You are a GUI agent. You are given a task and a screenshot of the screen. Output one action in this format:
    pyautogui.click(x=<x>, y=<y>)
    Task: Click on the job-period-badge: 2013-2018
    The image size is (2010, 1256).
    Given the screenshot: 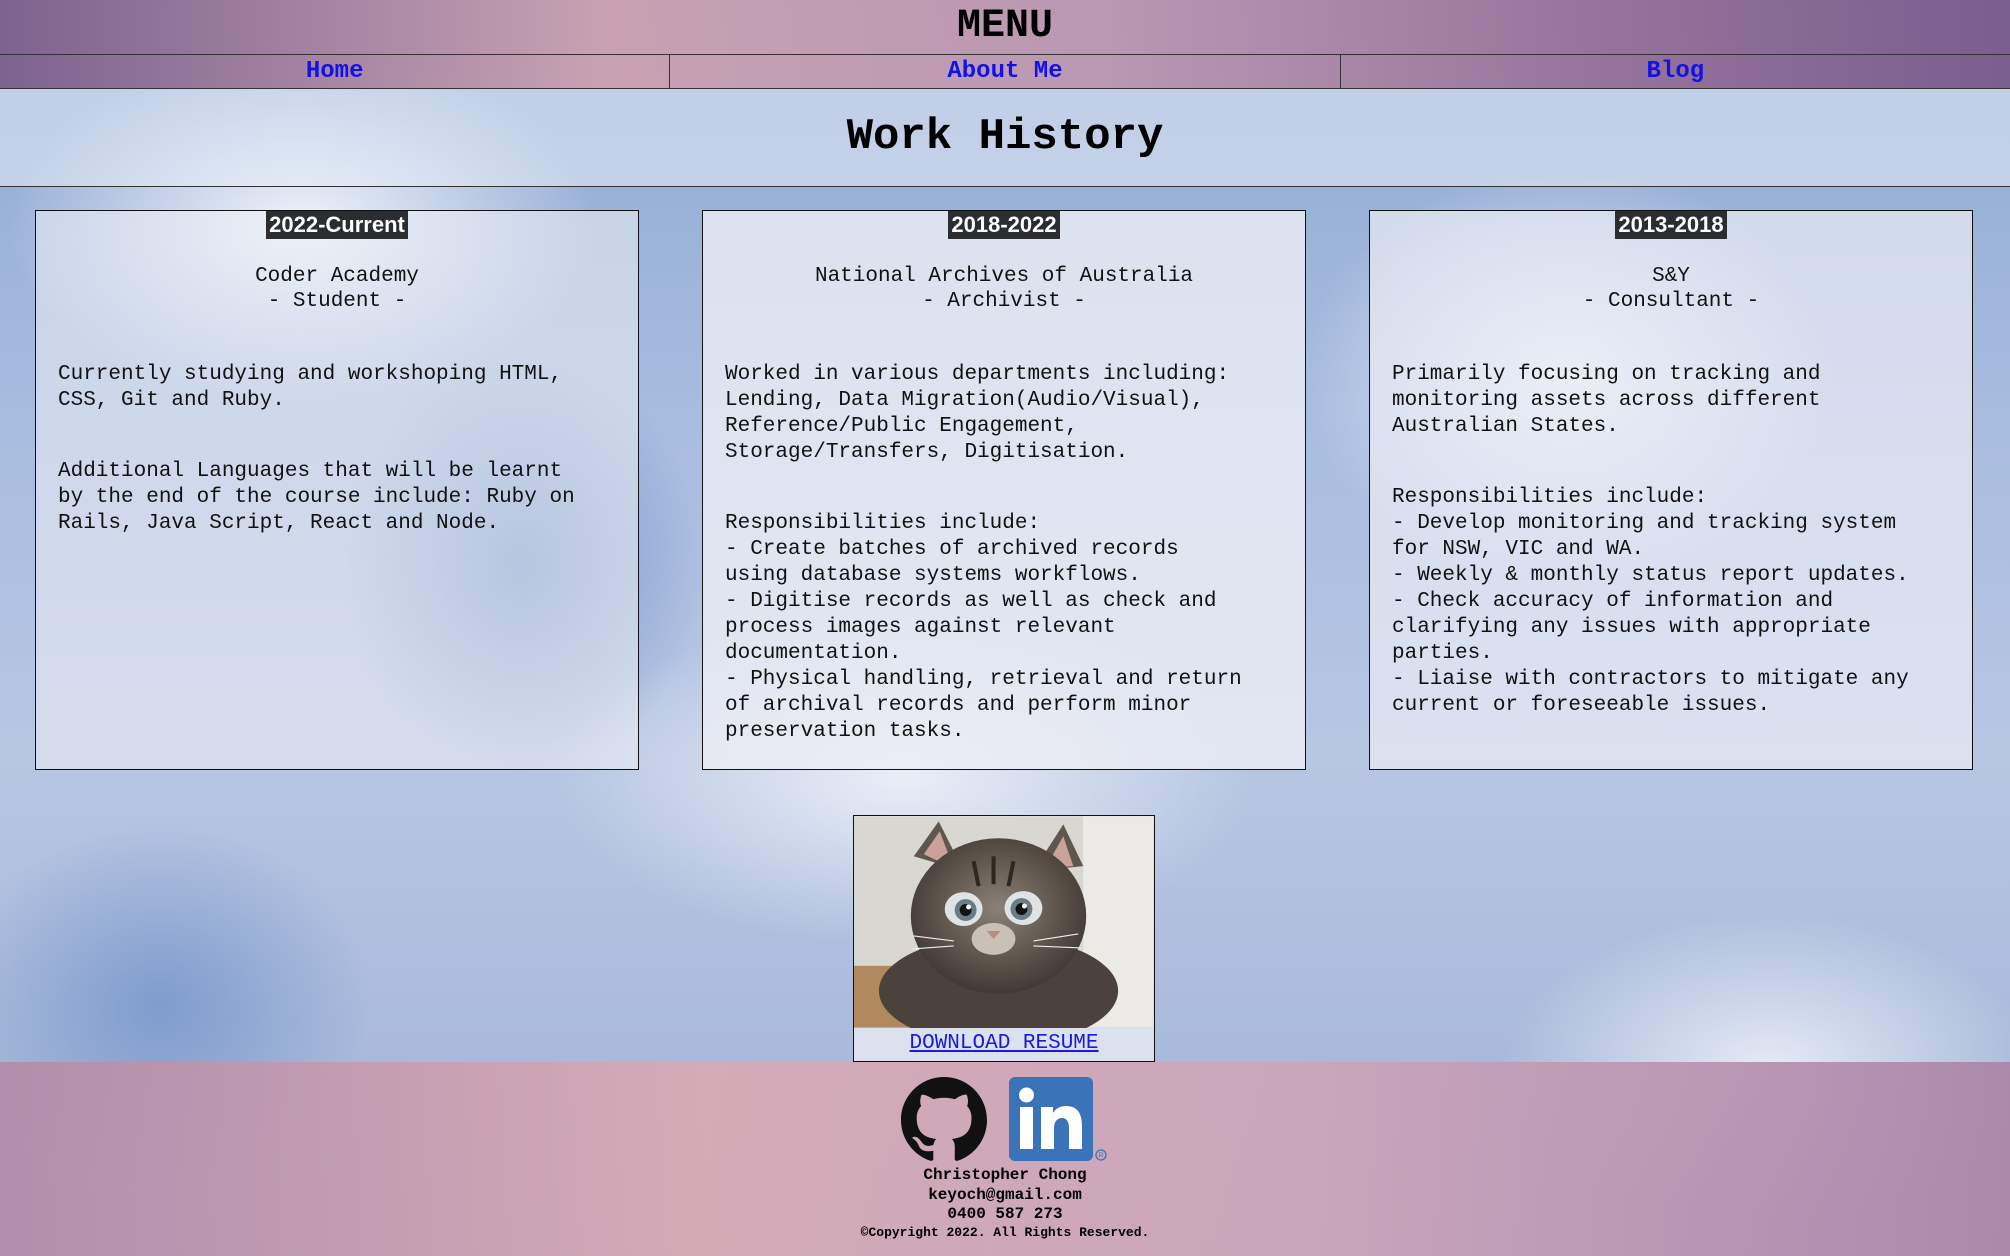 What is the action you would take?
    pyautogui.click(x=1671, y=225)
    